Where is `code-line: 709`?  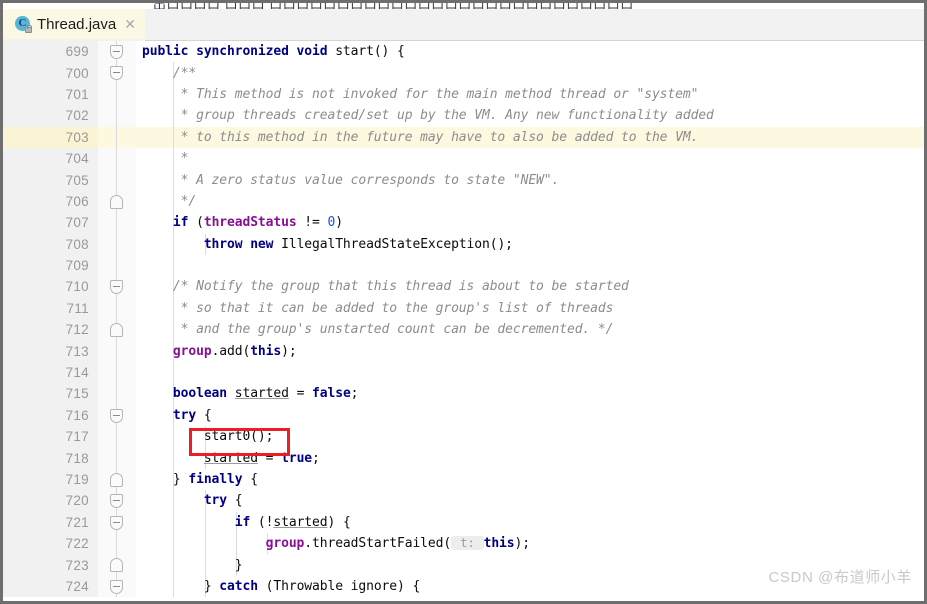 code-line: 709 is located at coordinates (463, 265).